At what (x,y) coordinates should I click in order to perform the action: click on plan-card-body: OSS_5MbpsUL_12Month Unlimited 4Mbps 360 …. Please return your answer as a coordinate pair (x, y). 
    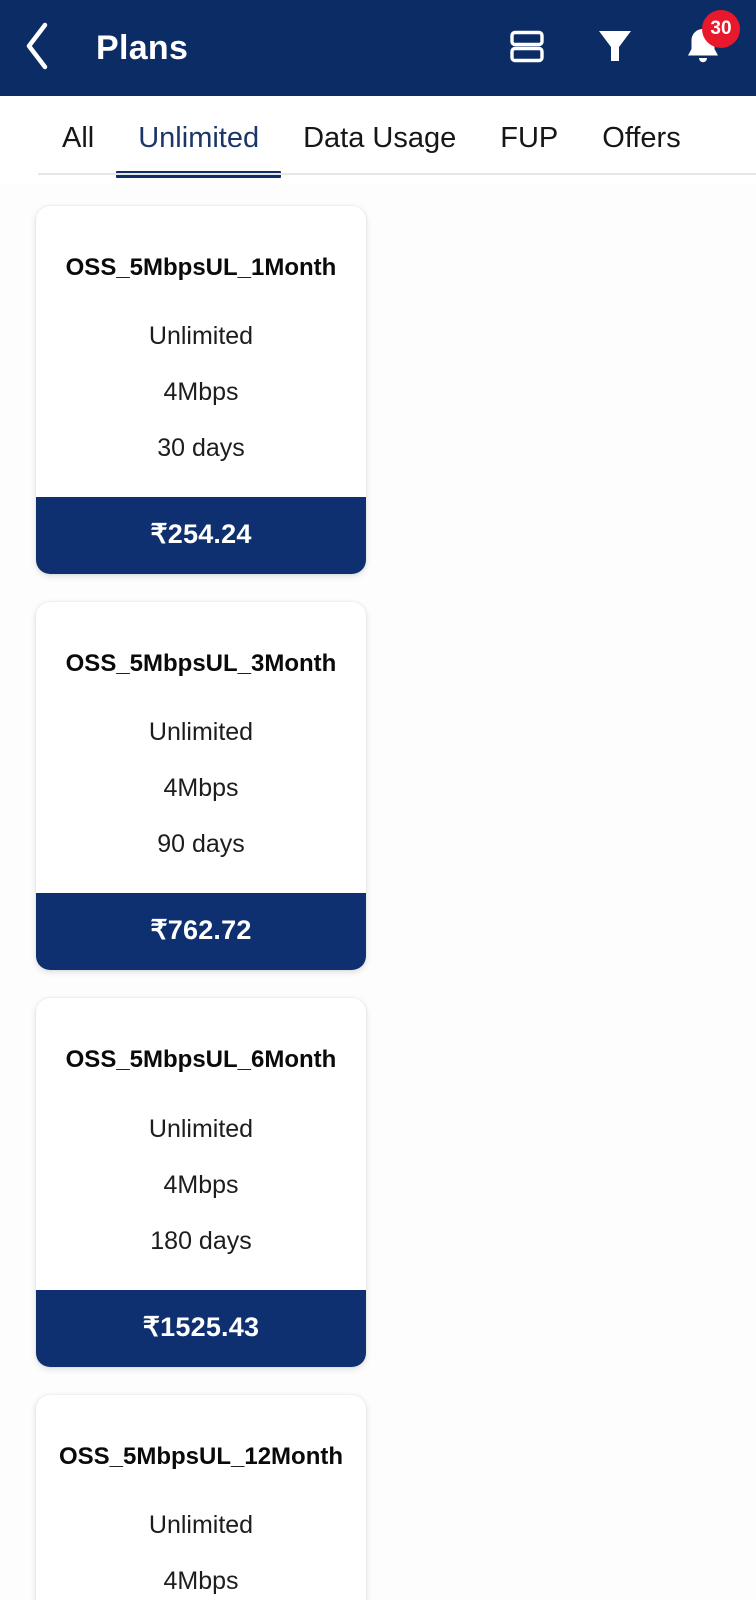
    Looking at the image, I should click on (201, 1497).